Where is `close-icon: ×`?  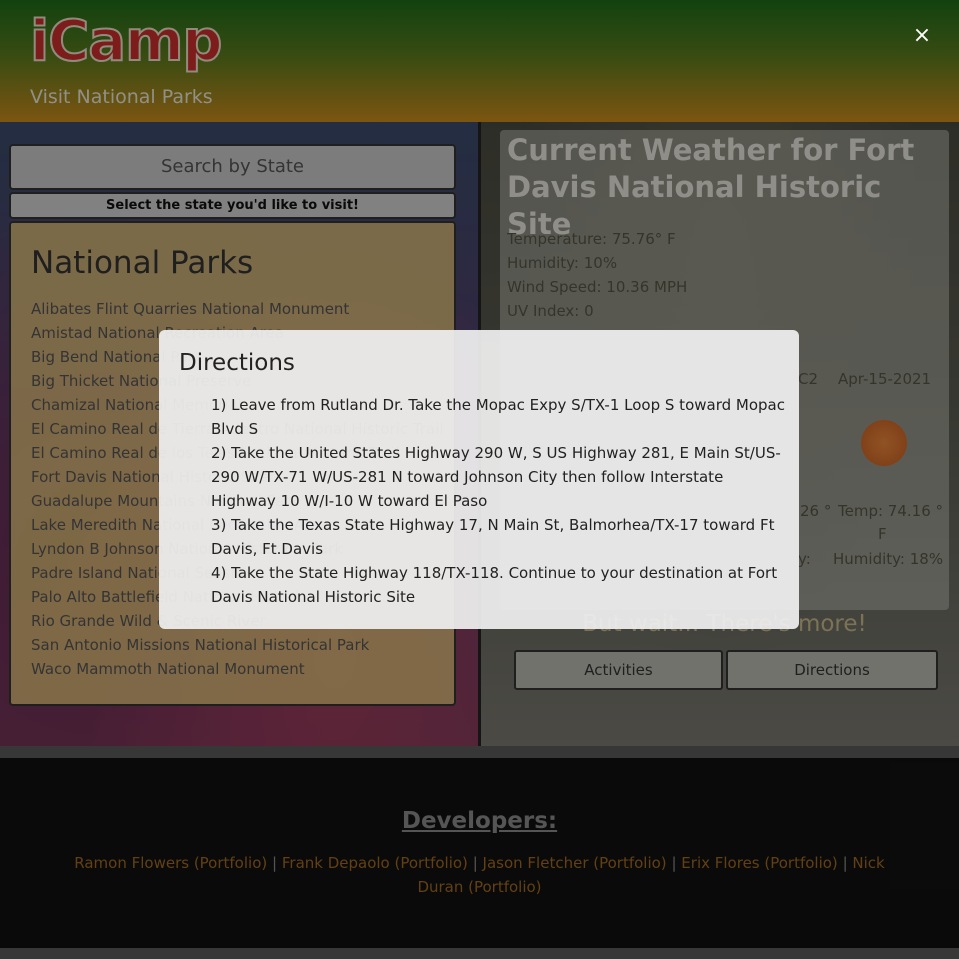
close-icon: × is located at coordinates (922, 36).